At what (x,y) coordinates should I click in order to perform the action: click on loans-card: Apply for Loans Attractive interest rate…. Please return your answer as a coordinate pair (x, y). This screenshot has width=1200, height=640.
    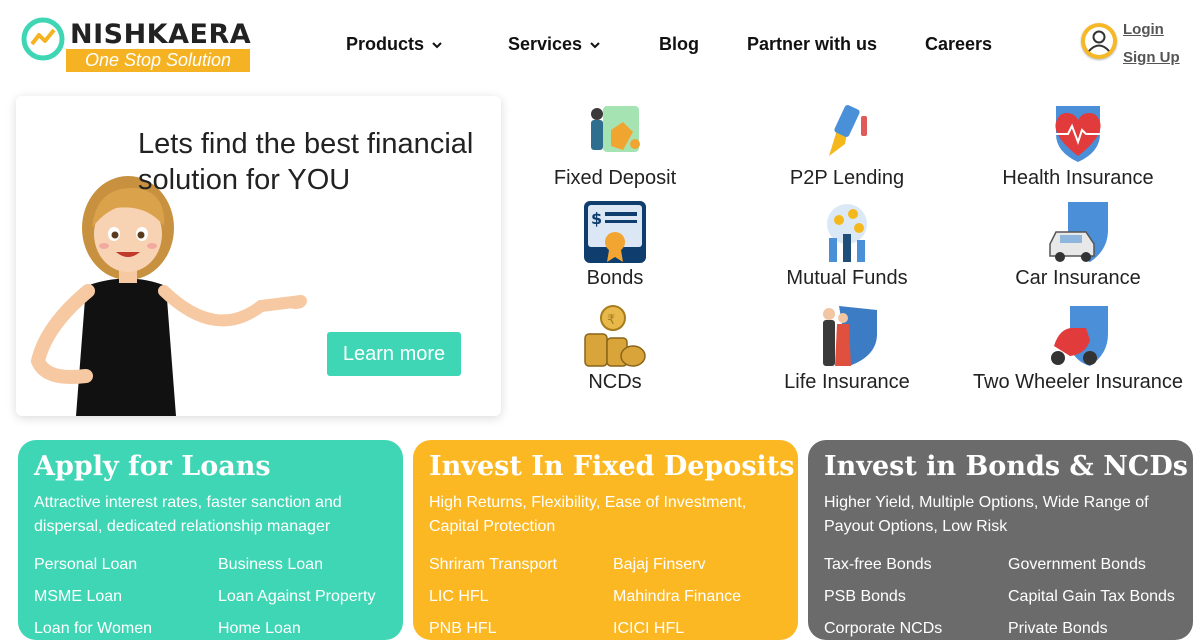
    Looking at the image, I should click on (210, 540).